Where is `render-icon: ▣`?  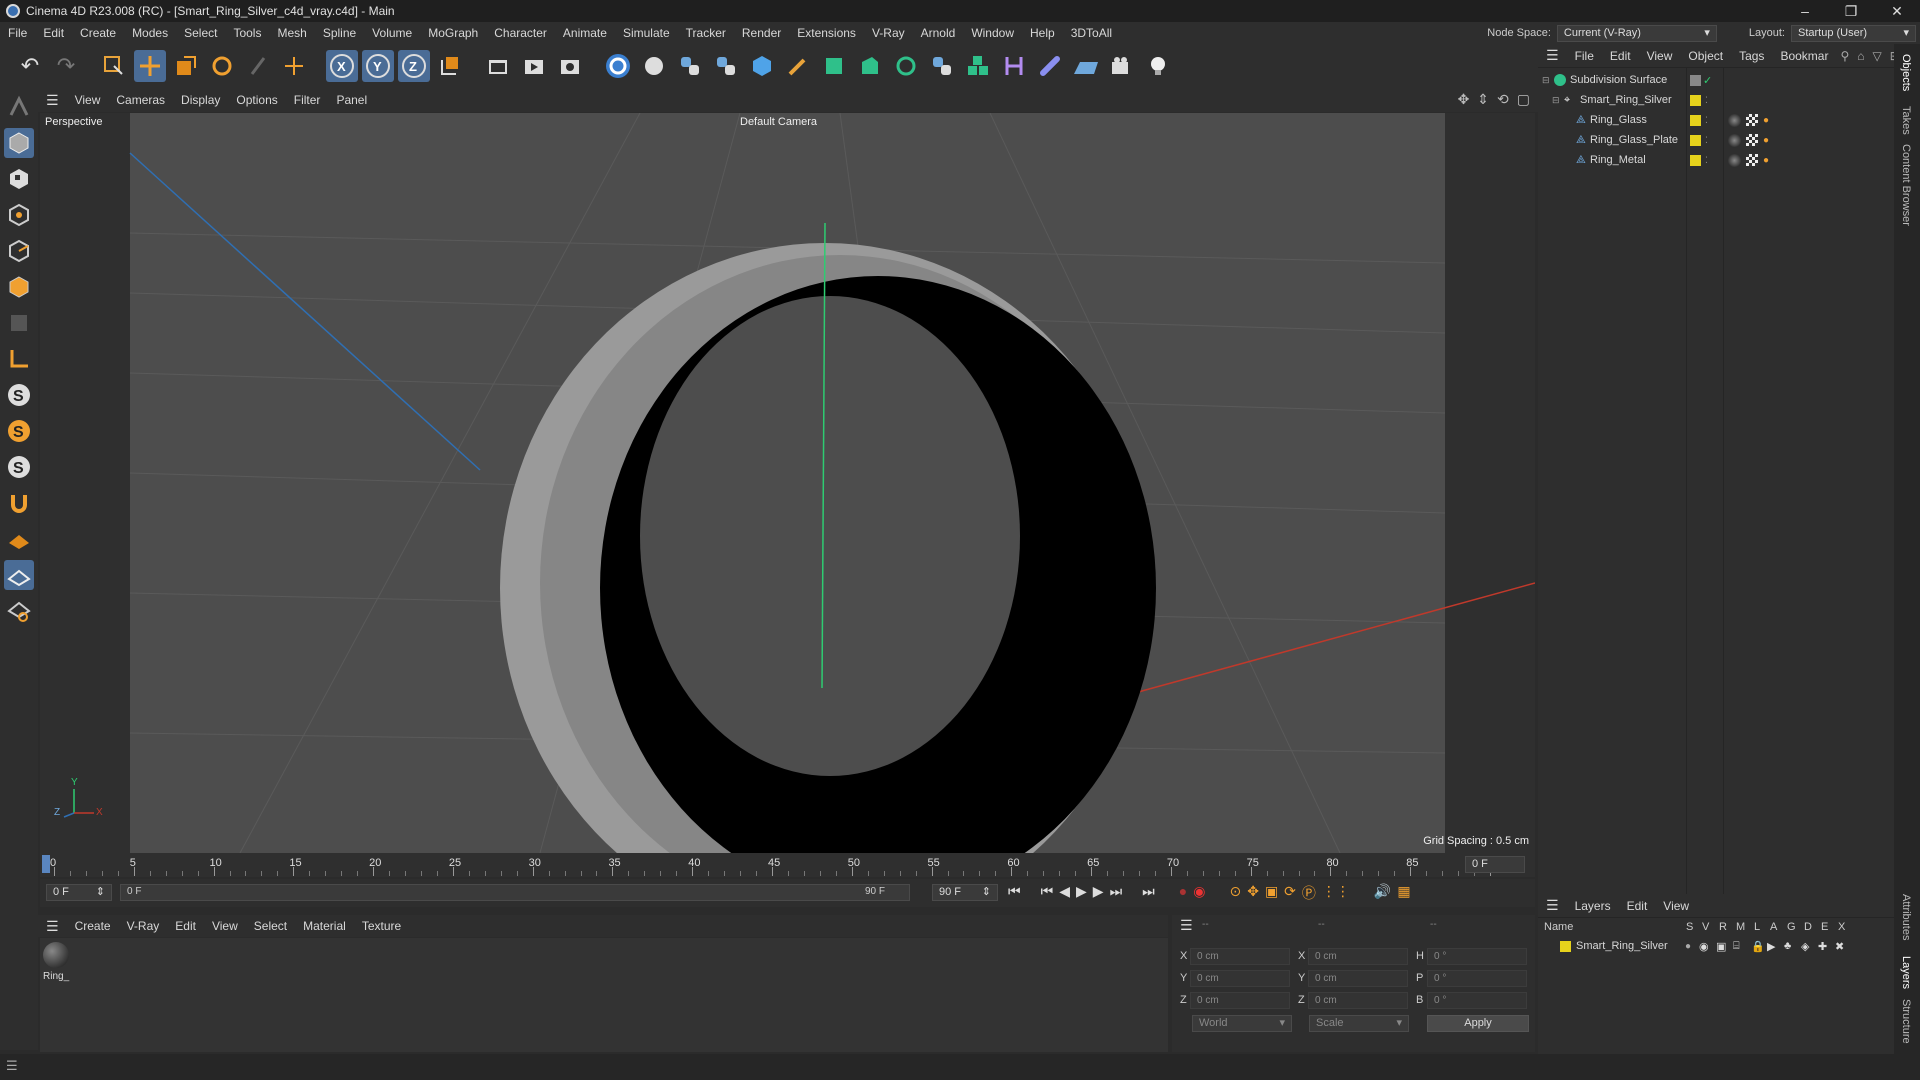 render-icon: ▣ is located at coordinates (1721, 946).